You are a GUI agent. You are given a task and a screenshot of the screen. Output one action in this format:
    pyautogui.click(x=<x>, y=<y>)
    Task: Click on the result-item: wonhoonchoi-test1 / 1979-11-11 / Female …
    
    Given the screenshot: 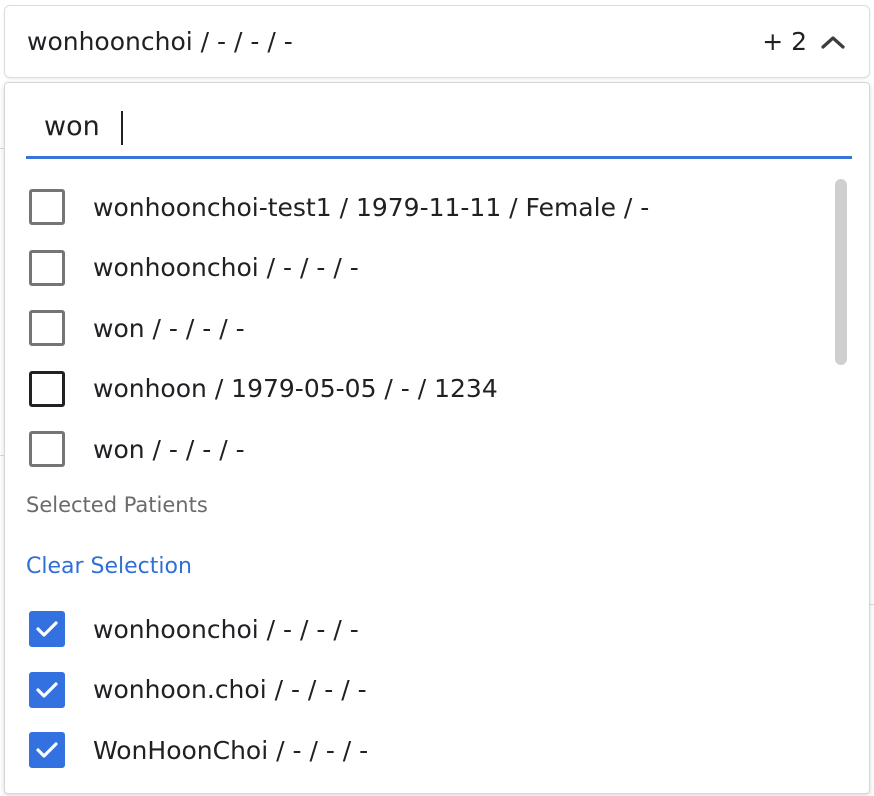 What is the action you would take?
    pyautogui.click(x=425, y=207)
    